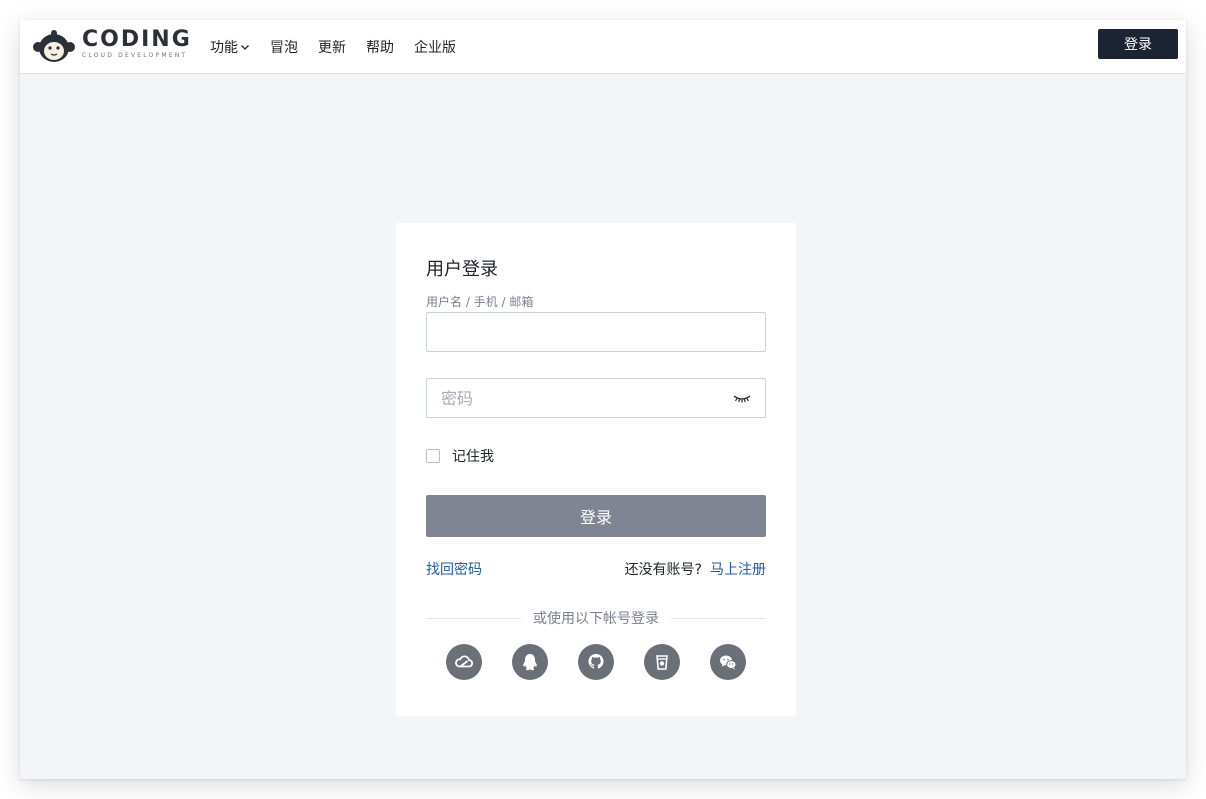 The image size is (1206, 799). What do you see at coordinates (742, 398) in the screenshot?
I see `eye-closed-icon` at bounding box center [742, 398].